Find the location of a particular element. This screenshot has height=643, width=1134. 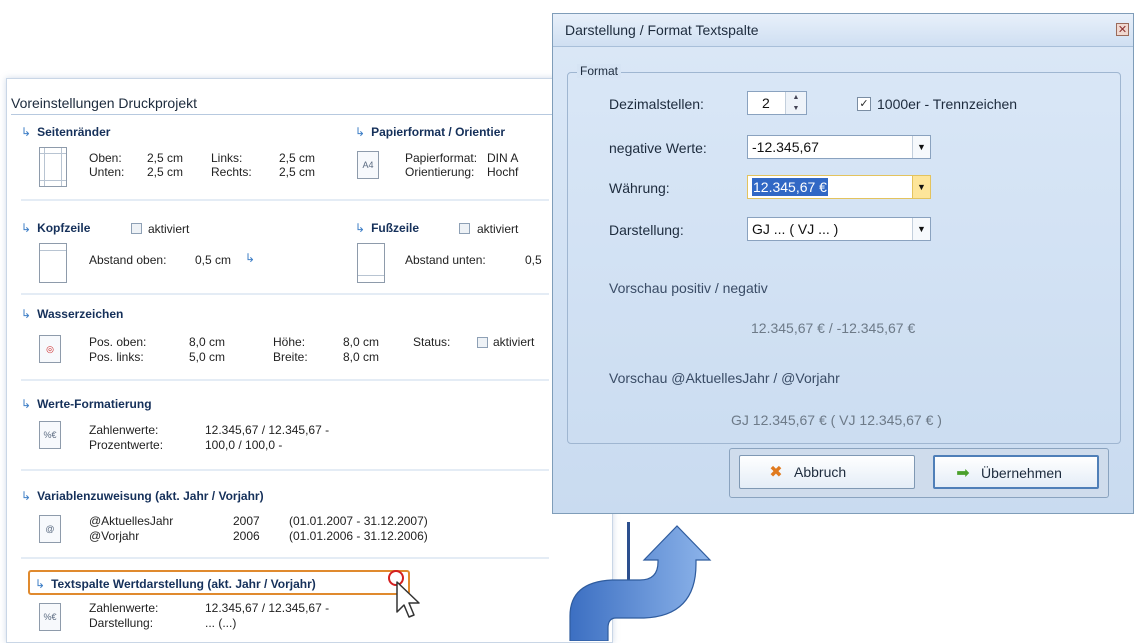

stepper-down-icon: ▼ is located at coordinates (796, 108).